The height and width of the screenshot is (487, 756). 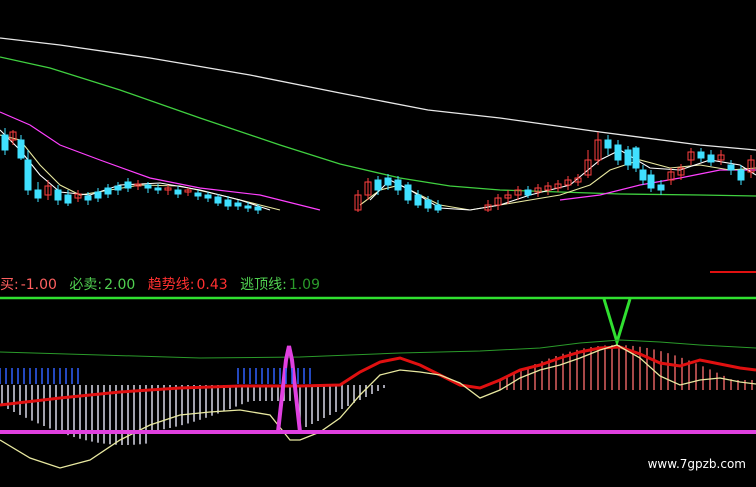 What do you see at coordinates (86, 285) in the screenshot?
I see `legend-sell-label: 必卖:` at bounding box center [86, 285].